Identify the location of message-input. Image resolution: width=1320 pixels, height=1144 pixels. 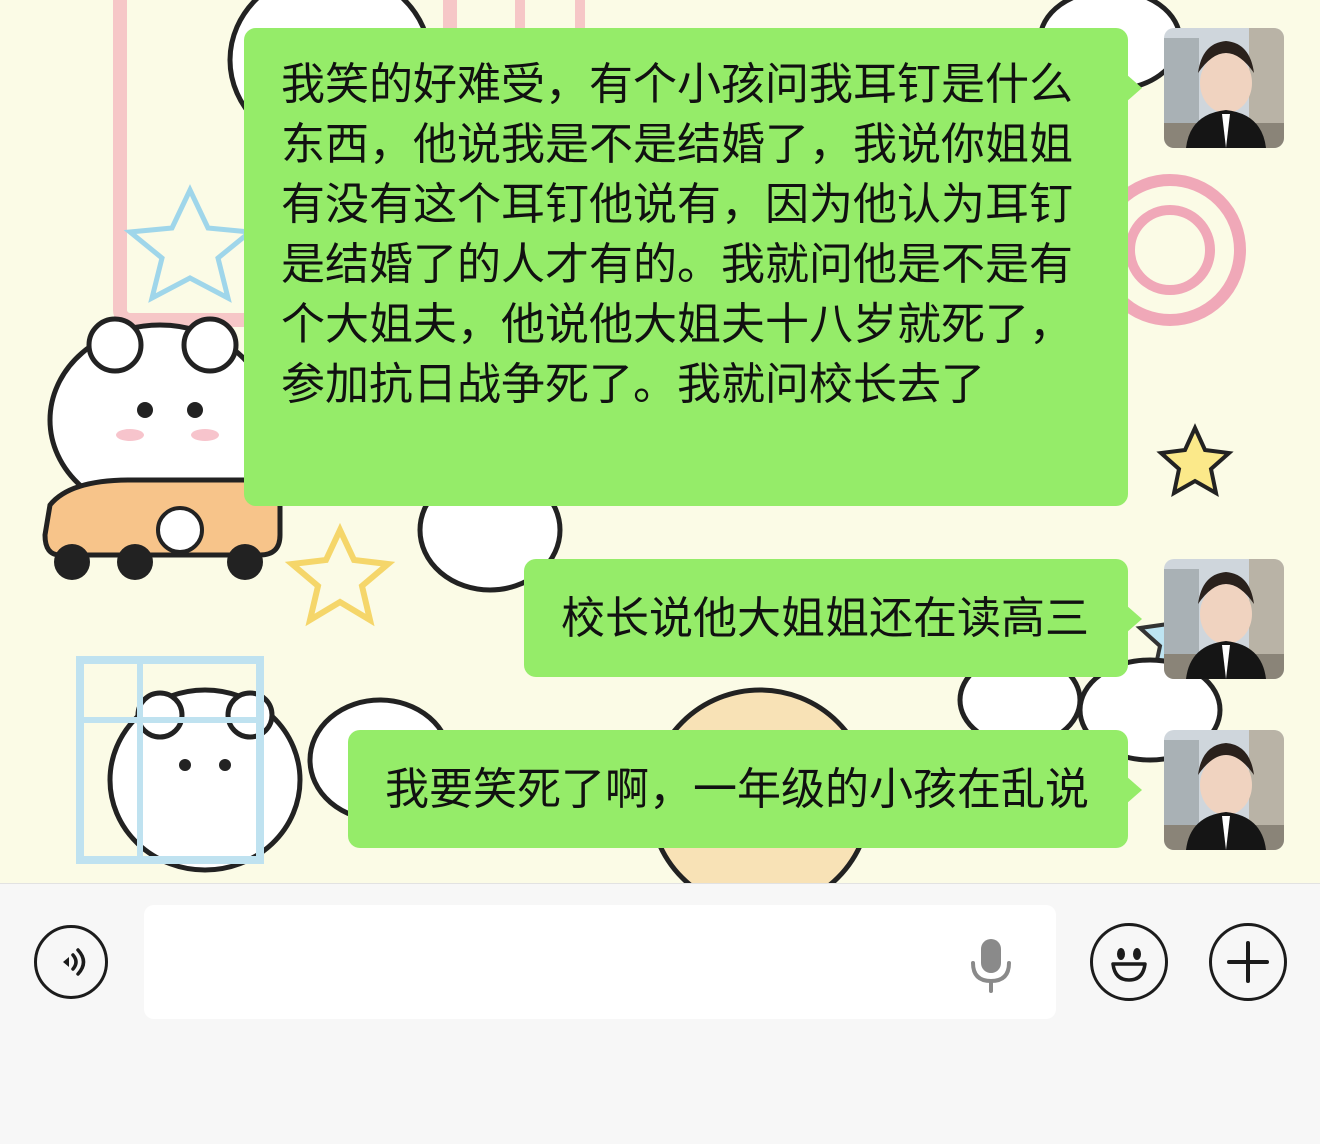
(600, 962).